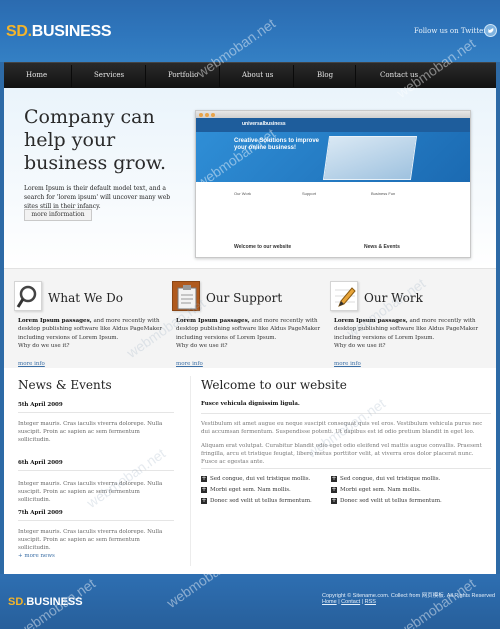 The image size is (500, 629). I want to click on nav-blog: Blog, so click(325, 75).